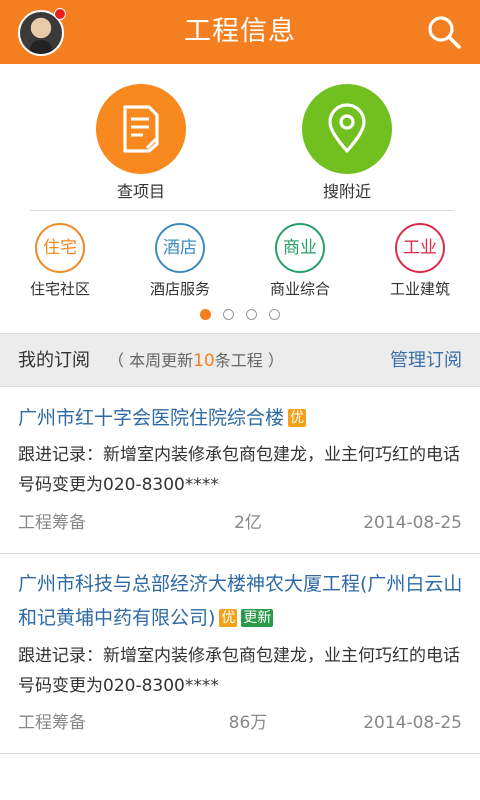 The width and height of the screenshot is (480, 800). What do you see at coordinates (300, 248) in the screenshot?
I see `category-icon: 商业` at bounding box center [300, 248].